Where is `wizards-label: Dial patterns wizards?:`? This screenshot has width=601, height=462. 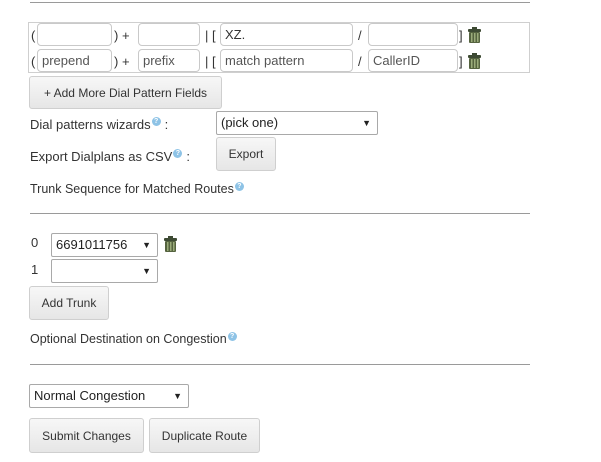 wizards-label: Dial patterns wizards?: is located at coordinates (99, 124).